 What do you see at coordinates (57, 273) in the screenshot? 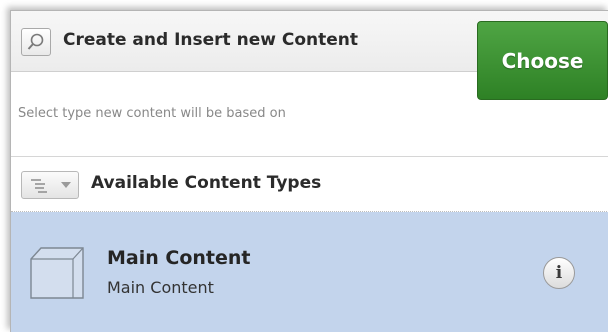
I see `content-box-icon` at bounding box center [57, 273].